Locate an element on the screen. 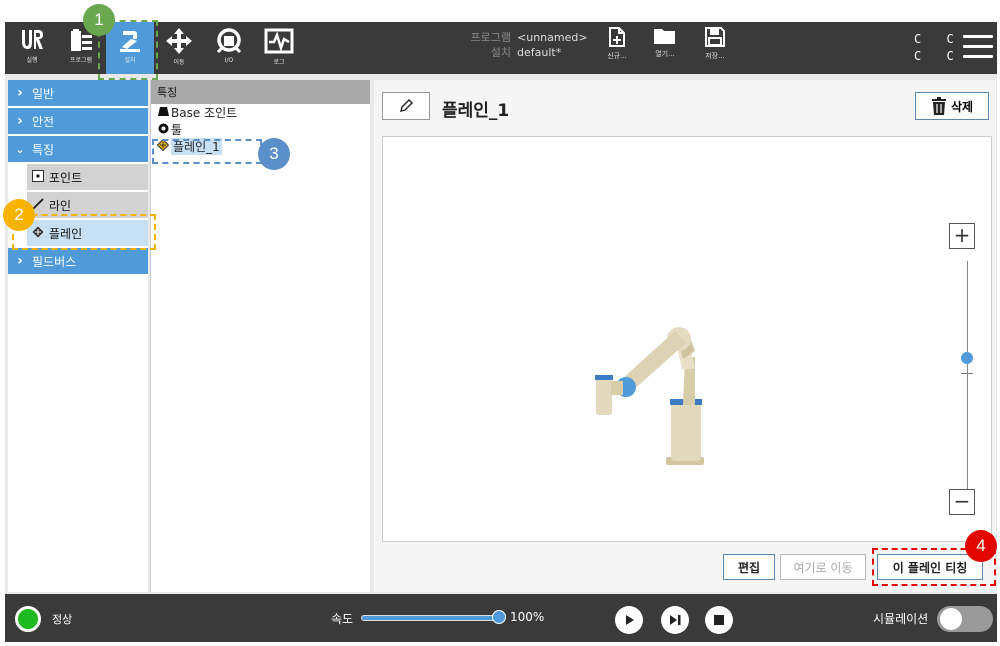 This screenshot has width=1000, height=646. speed-label: 속도 is located at coordinates (342, 619).